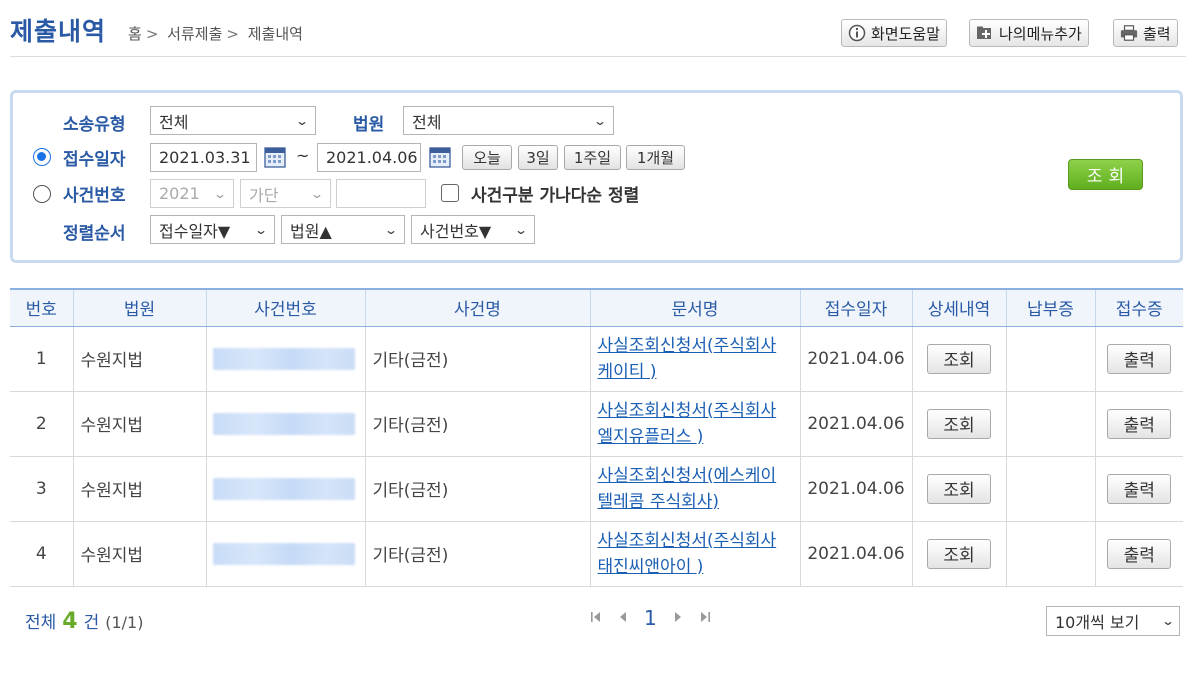 This screenshot has height=692, width=1195. Describe the element at coordinates (285, 193) in the screenshot. I see `case-kind-select: 가단 ⌄` at that location.